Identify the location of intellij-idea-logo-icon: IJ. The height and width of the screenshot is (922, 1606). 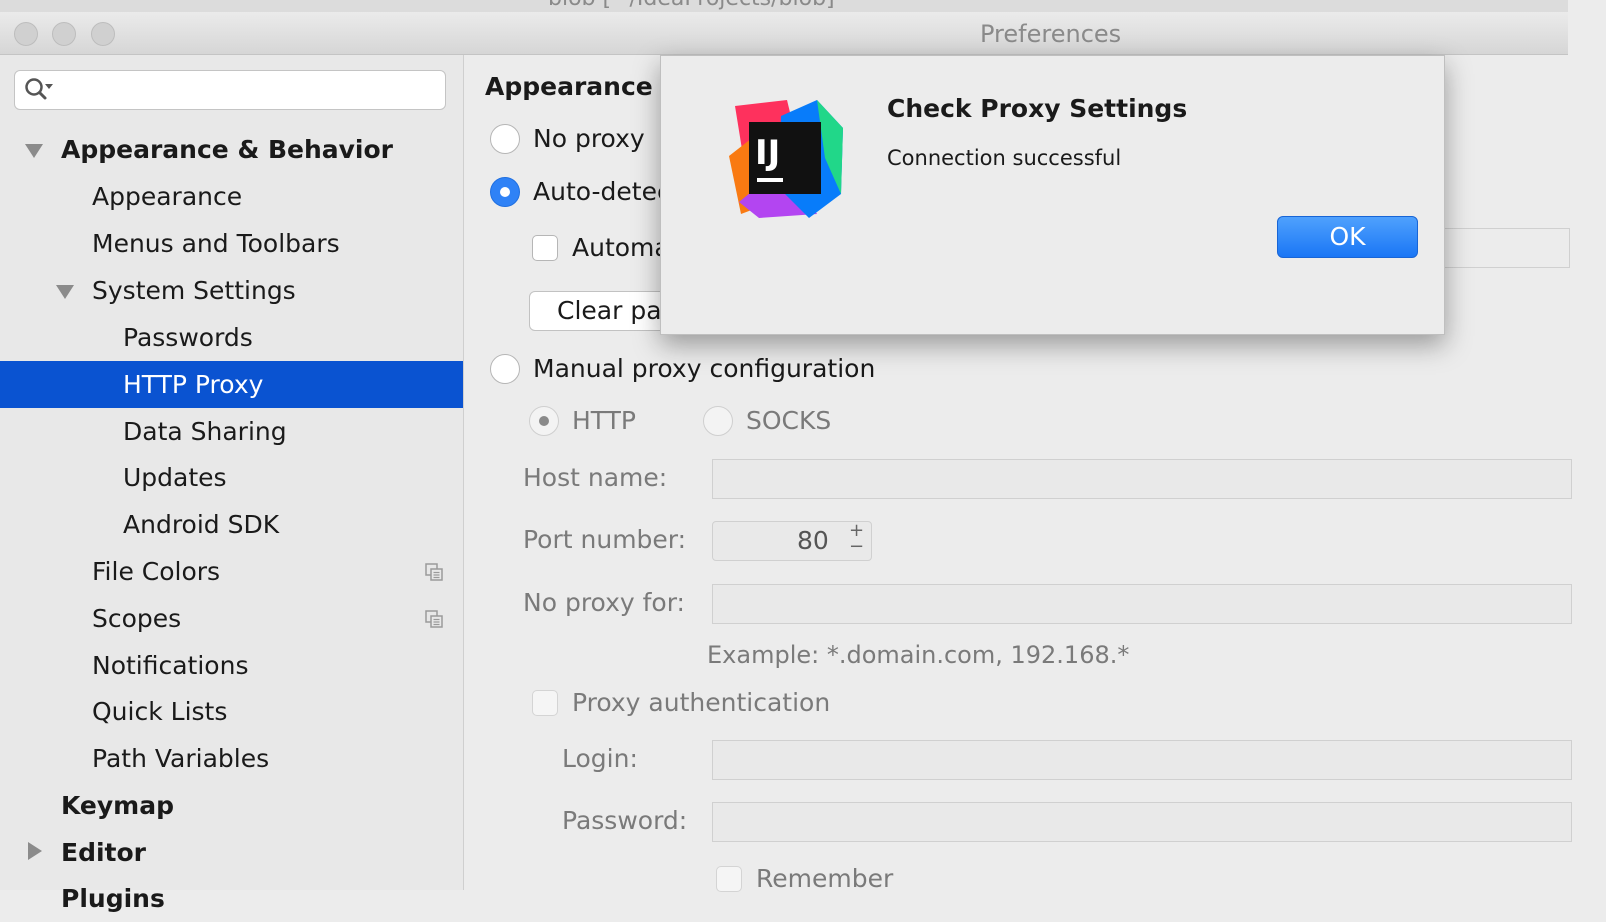
(786, 159).